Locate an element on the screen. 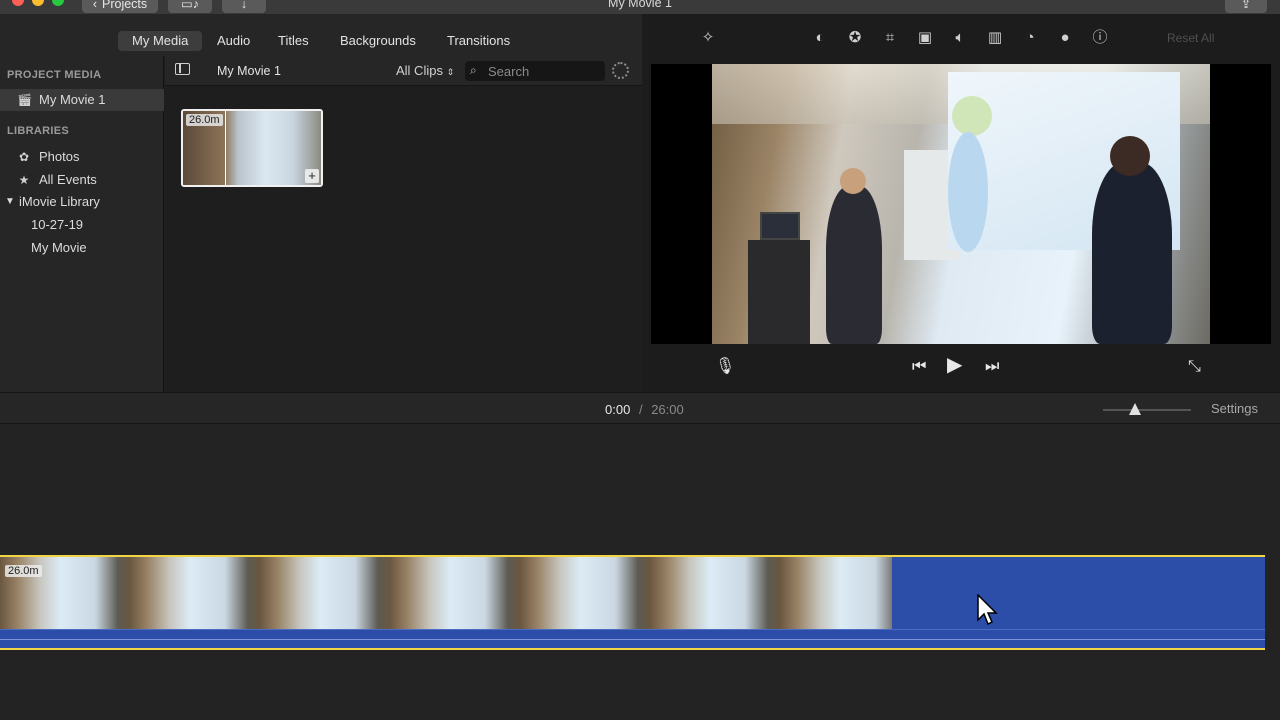  chevron-updown-icon: ⇕ is located at coordinates (450, 72).